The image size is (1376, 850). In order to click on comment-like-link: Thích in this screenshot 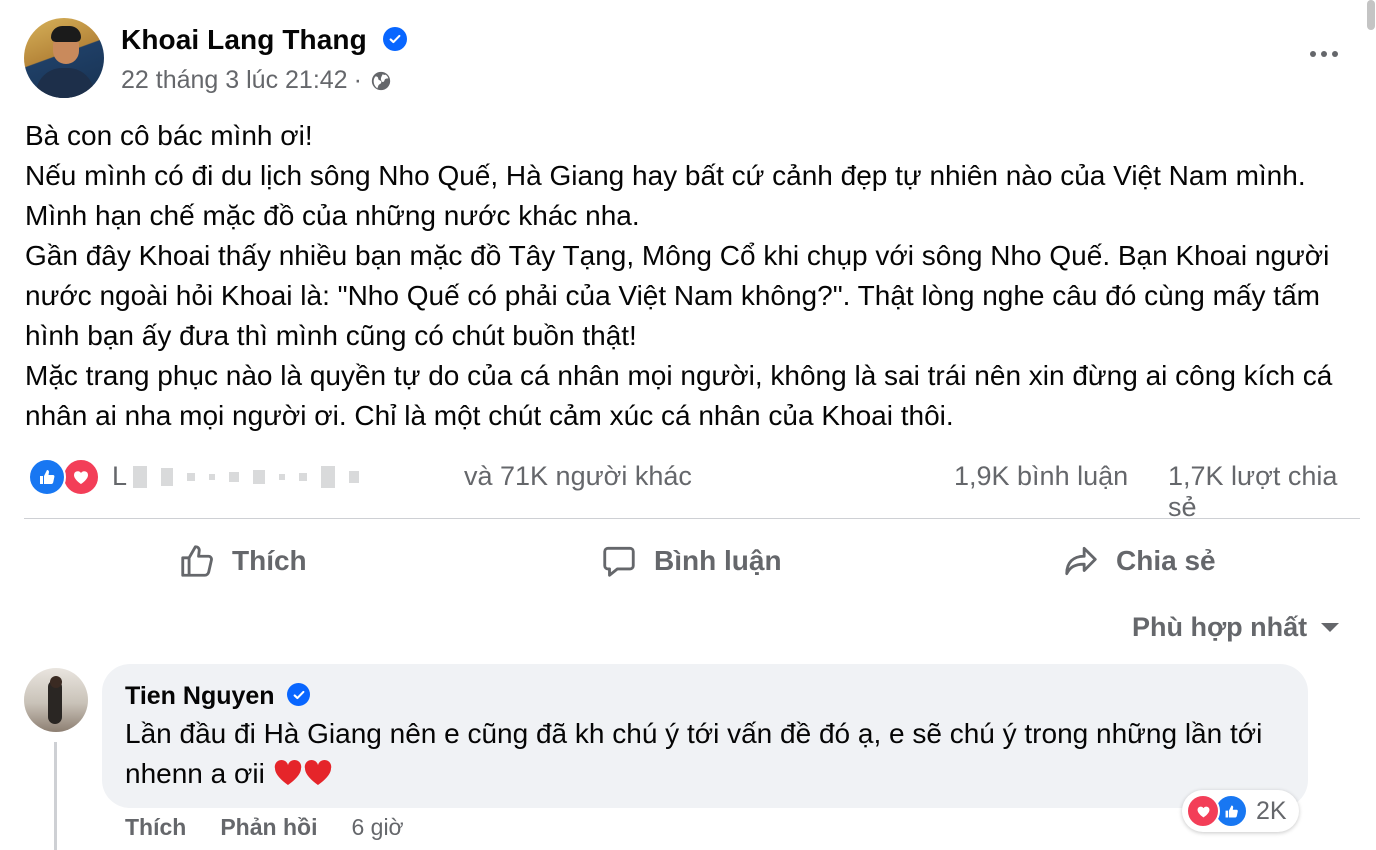, I will do `click(155, 827)`.